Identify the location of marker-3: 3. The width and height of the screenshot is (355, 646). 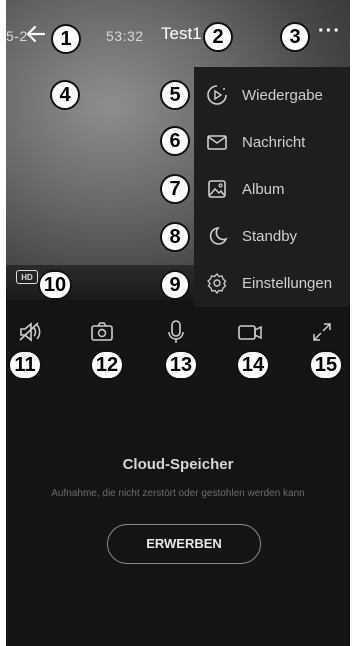
(295, 37).